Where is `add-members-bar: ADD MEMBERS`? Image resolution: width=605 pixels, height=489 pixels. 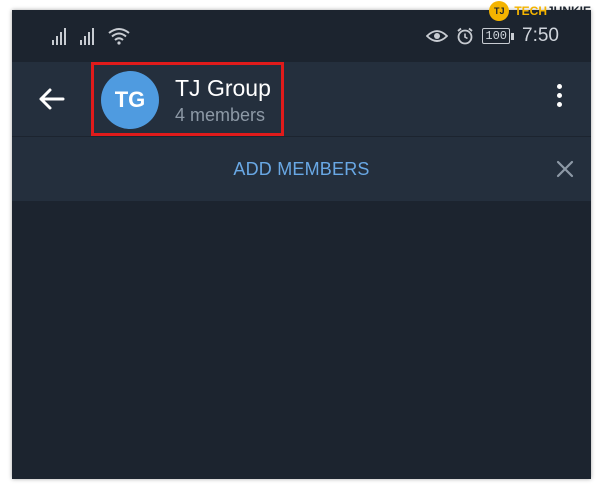
add-members-bar: ADD MEMBERS is located at coordinates (301, 169).